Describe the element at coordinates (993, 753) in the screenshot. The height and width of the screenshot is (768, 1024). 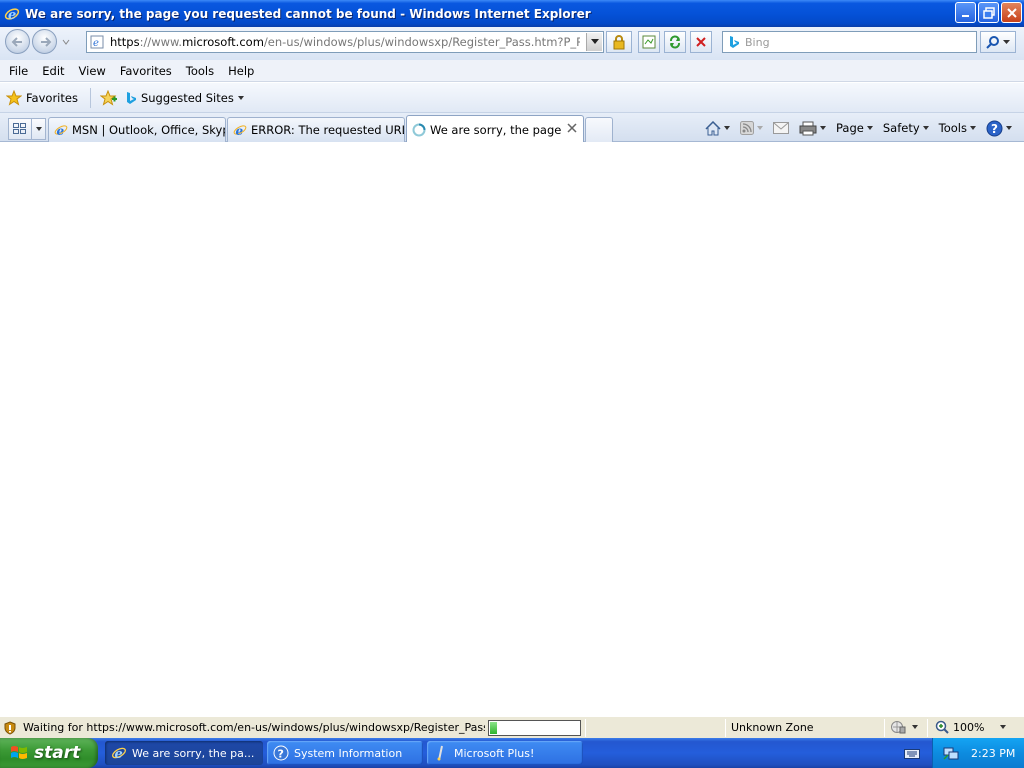
I see `clock: 2:23 PM` at that location.